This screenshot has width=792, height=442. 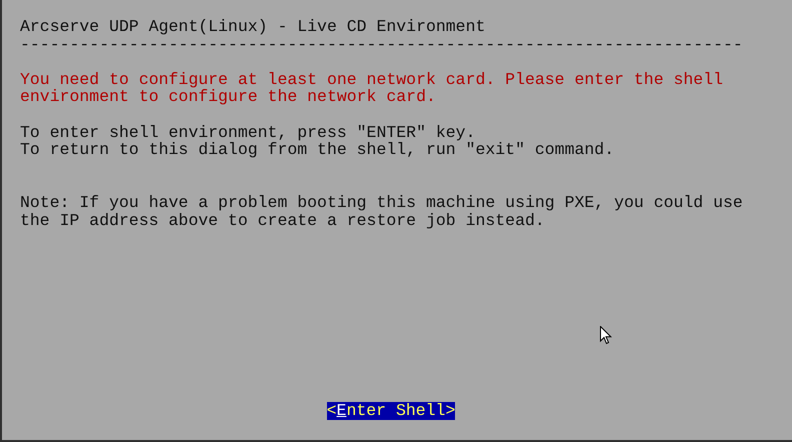 What do you see at coordinates (317, 150) in the screenshot?
I see `instruction-line: To return to this dialog from the shell, run "exit" command.` at bounding box center [317, 150].